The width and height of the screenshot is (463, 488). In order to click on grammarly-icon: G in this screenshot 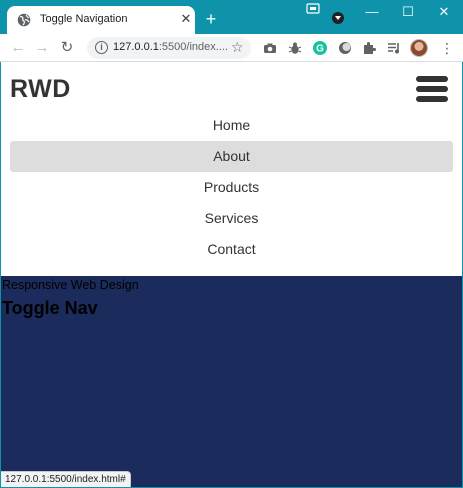, I will do `click(320, 48)`.